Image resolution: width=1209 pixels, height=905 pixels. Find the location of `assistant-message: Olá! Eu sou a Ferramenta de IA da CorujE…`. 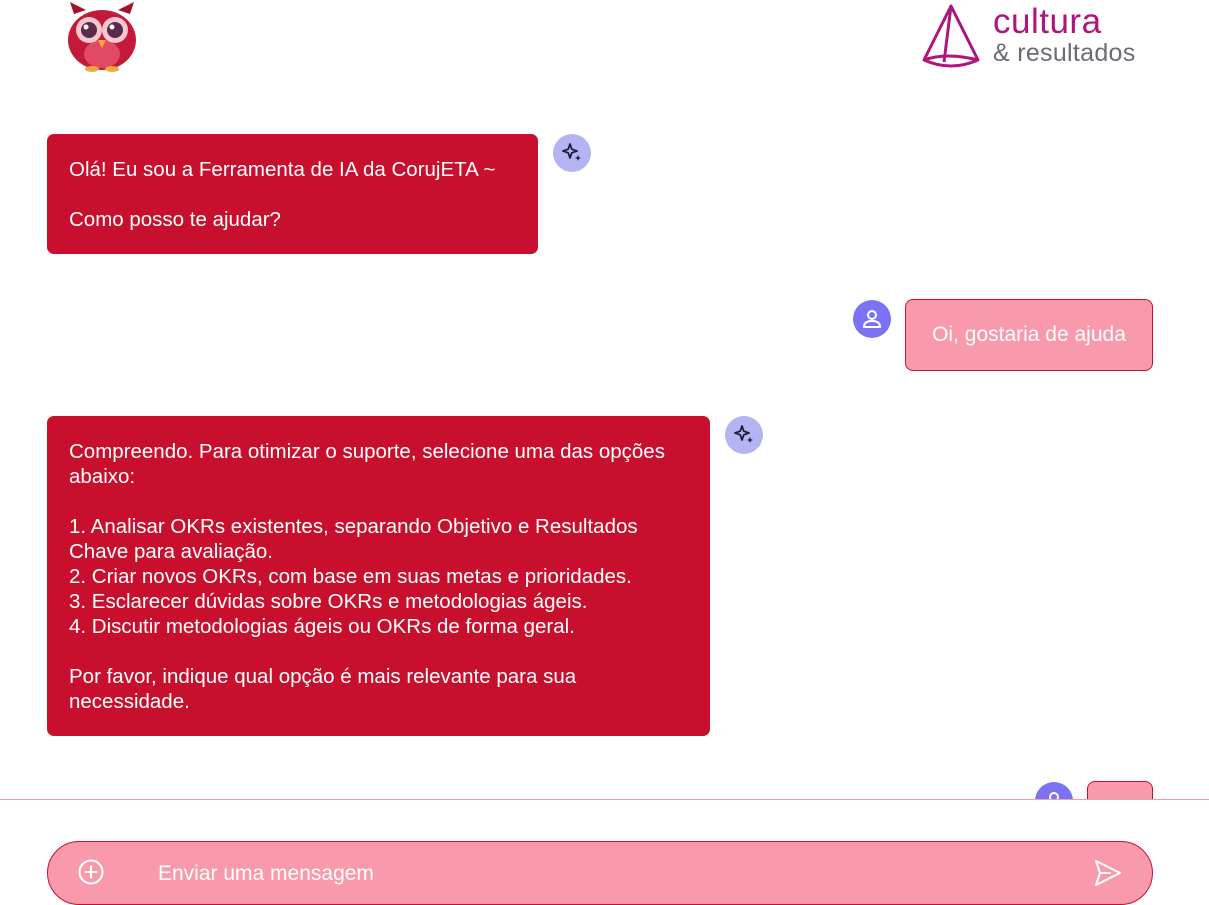

assistant-message: Olá! Eu sou a Ferramenta de IA da CorujE… is located at coordinates (292, 194).